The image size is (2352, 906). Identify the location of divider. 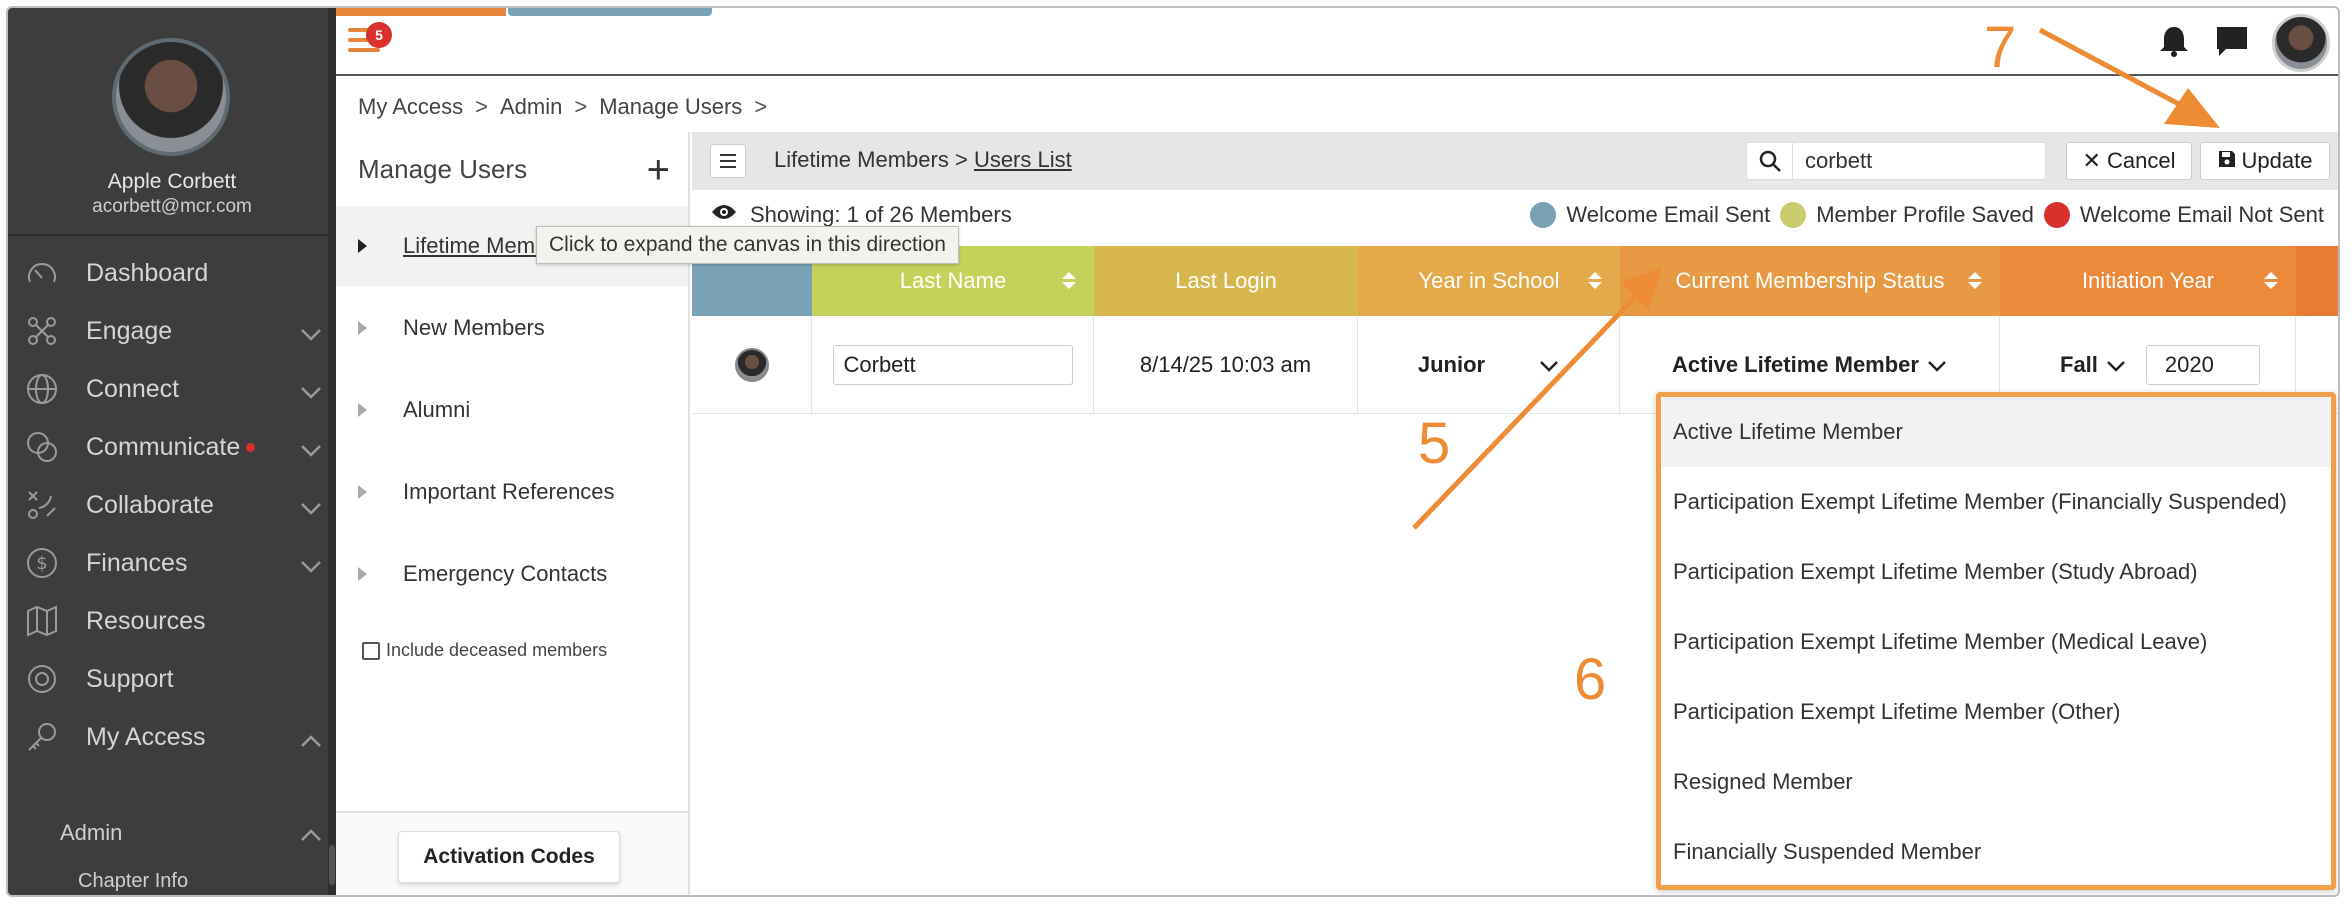
(172, 235).